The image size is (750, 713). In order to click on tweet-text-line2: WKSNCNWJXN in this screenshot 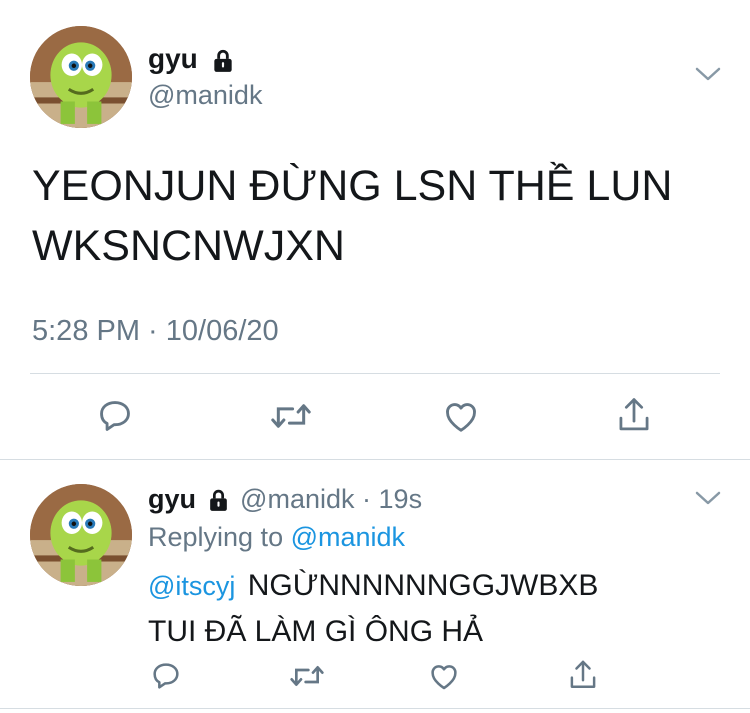, I will do `click(188, 246)`.